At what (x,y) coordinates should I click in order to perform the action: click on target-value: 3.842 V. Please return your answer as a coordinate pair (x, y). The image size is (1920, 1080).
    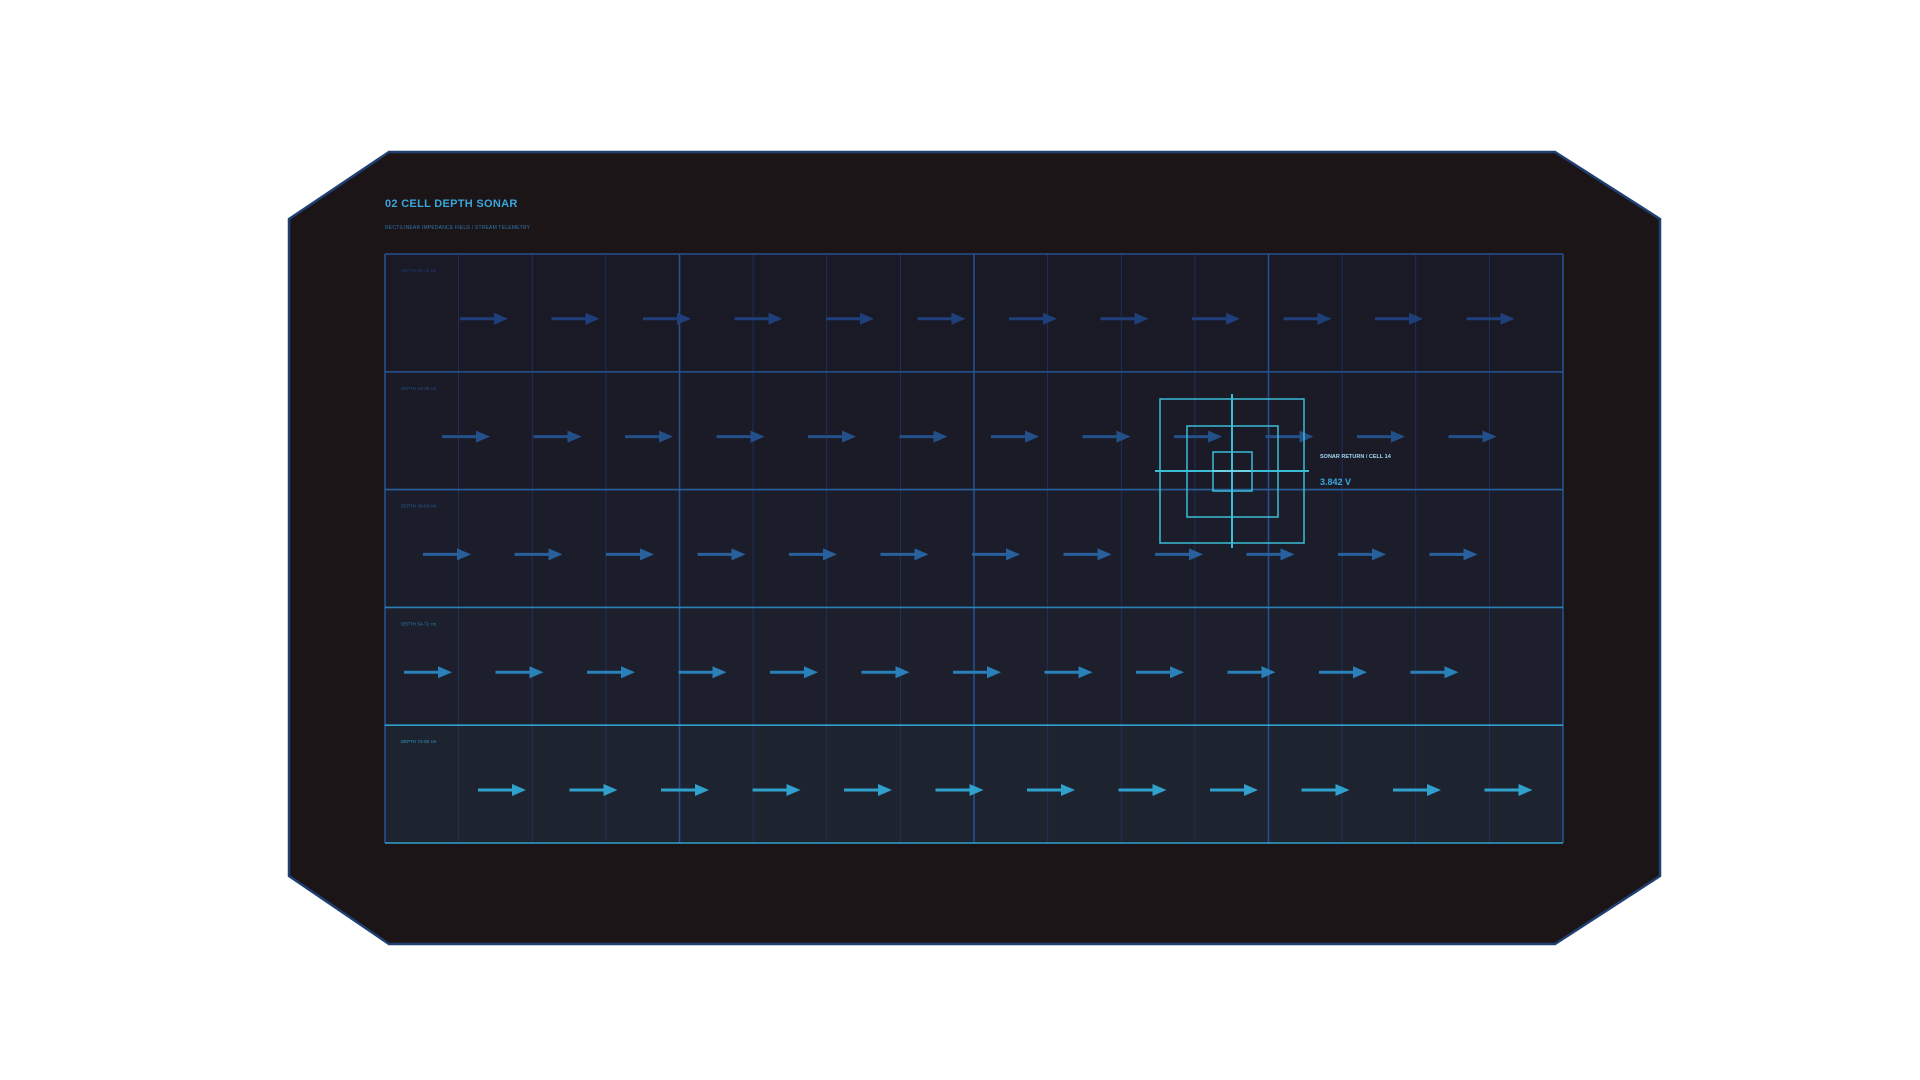
    Looking at the image, I should click on (1335, 482).